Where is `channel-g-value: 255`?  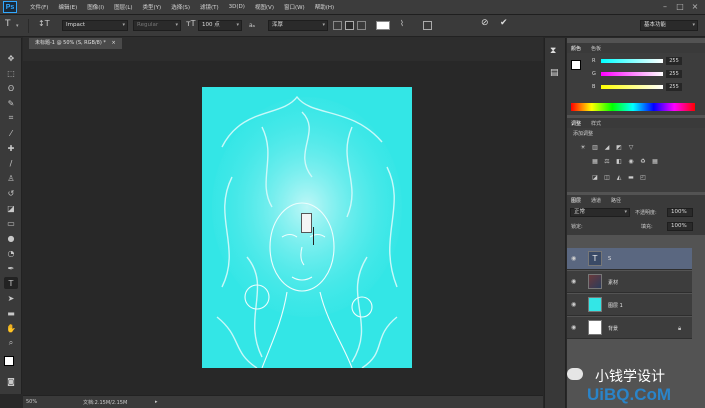 channel-g-value: 255 is located at coordinates (674, 74).